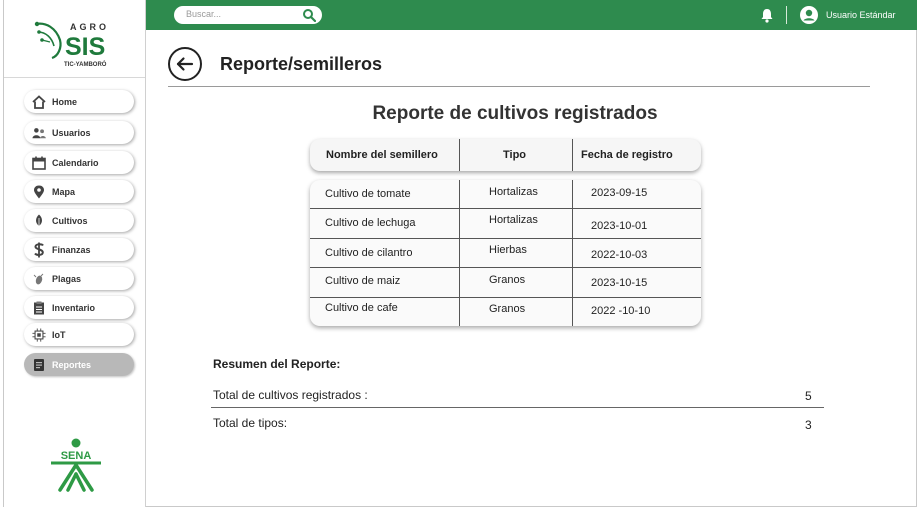 The width and height of the screenshot is (920, 509). Describe the element at coordinates (368, 194) in the screenshot. I see `table-cell-name: Cultivo de tomate` at that location.